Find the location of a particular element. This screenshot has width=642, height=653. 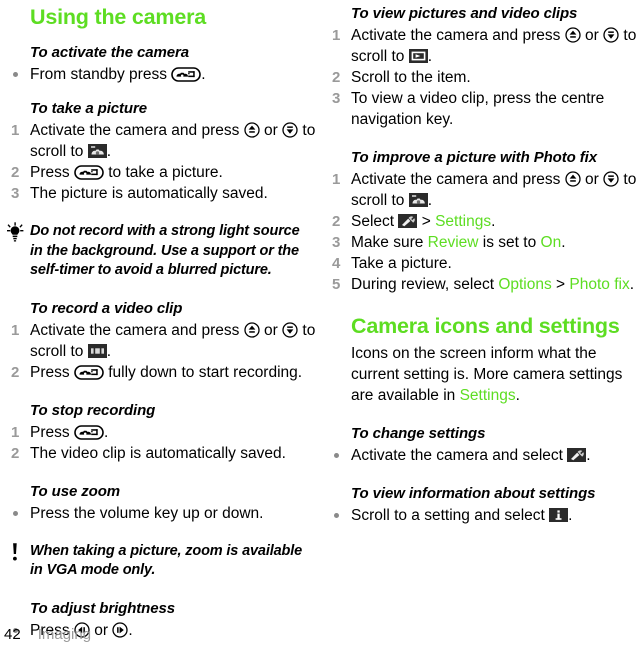

settings-wrench-icon is located at coordinates (408, 221).